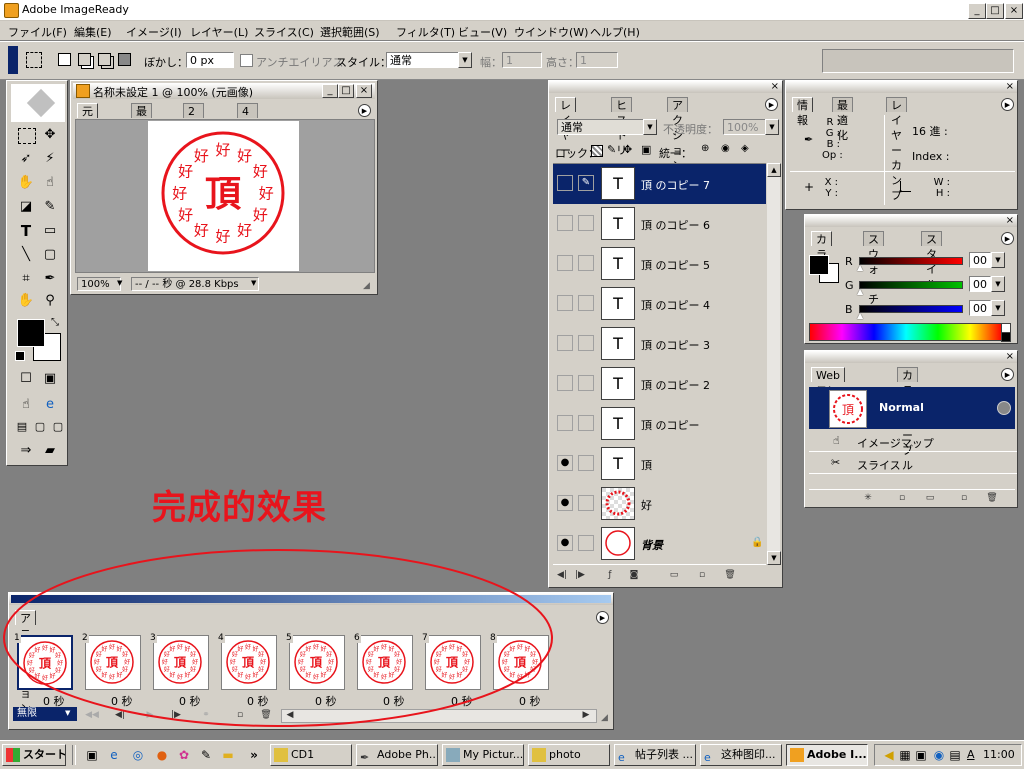  I want to click on preview-in-browser-icon: e, so click(50, 405).